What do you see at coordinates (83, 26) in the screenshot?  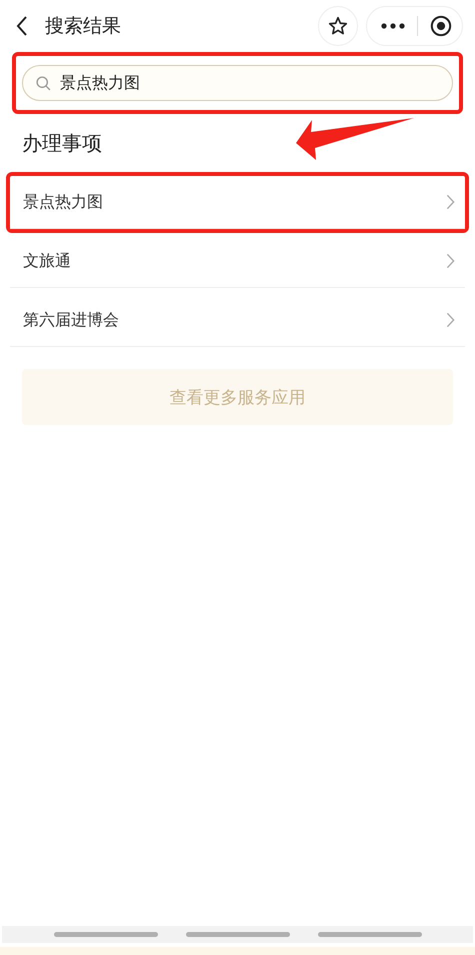 I see `page-title: 搜索结果` at bounding box center [83, 26].